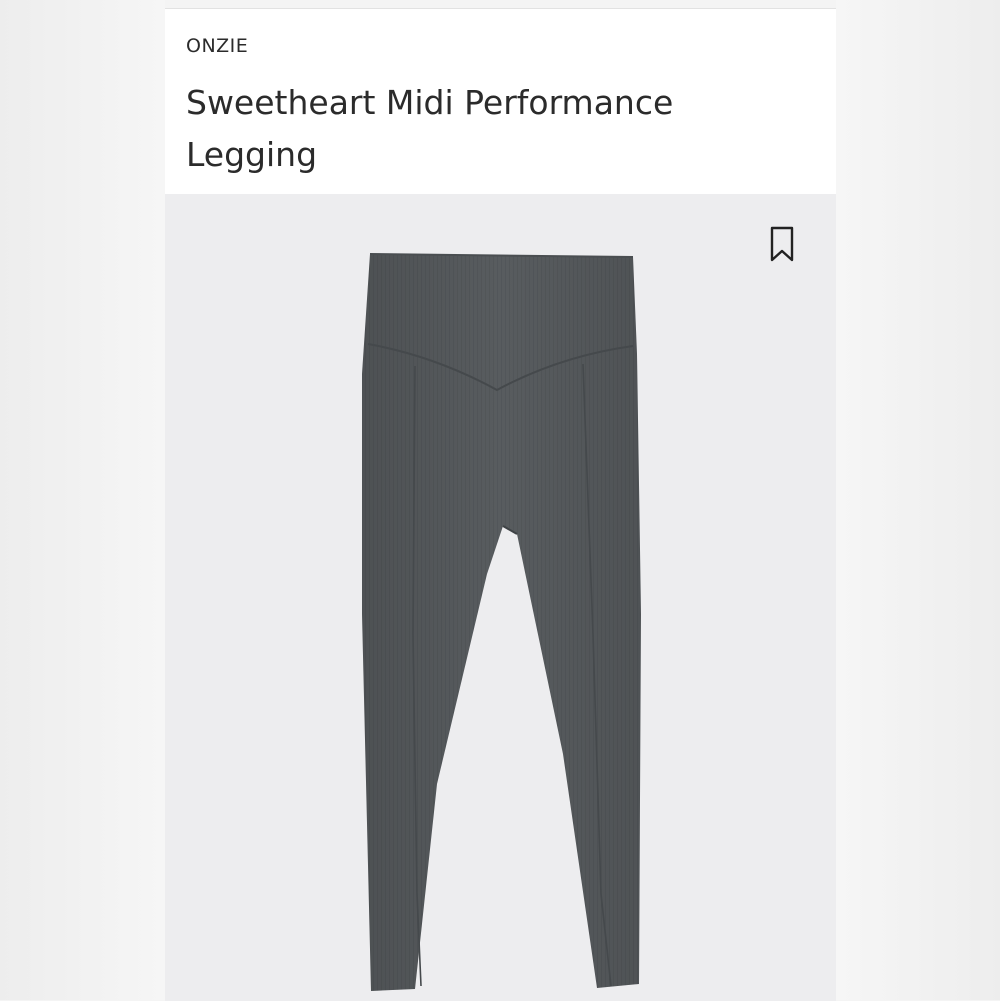 The image size is (1000, 1001). Describe the element at coordinates (466, 129) in the screenshot. I see `product-title: Sweetheart Midi Performance Legging` at that location.